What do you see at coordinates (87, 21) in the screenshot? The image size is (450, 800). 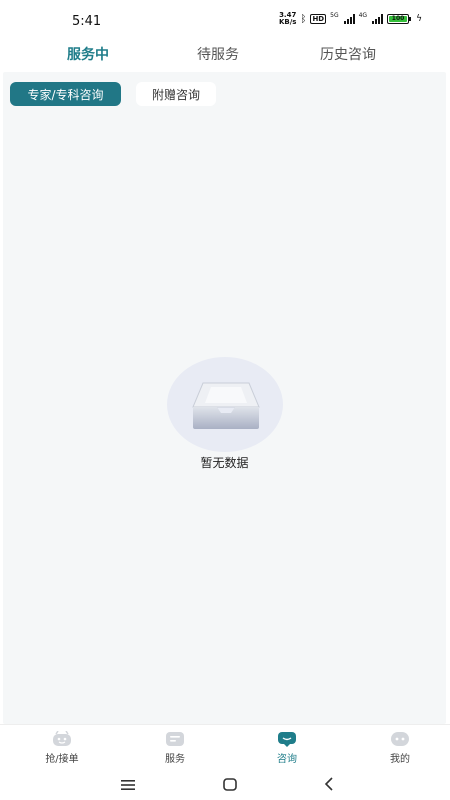 I see `status-time: 5:41` at bounding box center [87, 21].